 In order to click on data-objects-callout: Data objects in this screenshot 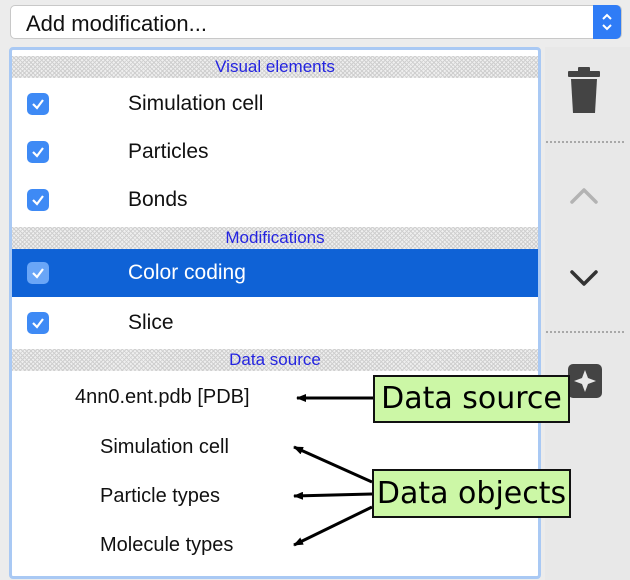, I will do `click(471, 493)`.